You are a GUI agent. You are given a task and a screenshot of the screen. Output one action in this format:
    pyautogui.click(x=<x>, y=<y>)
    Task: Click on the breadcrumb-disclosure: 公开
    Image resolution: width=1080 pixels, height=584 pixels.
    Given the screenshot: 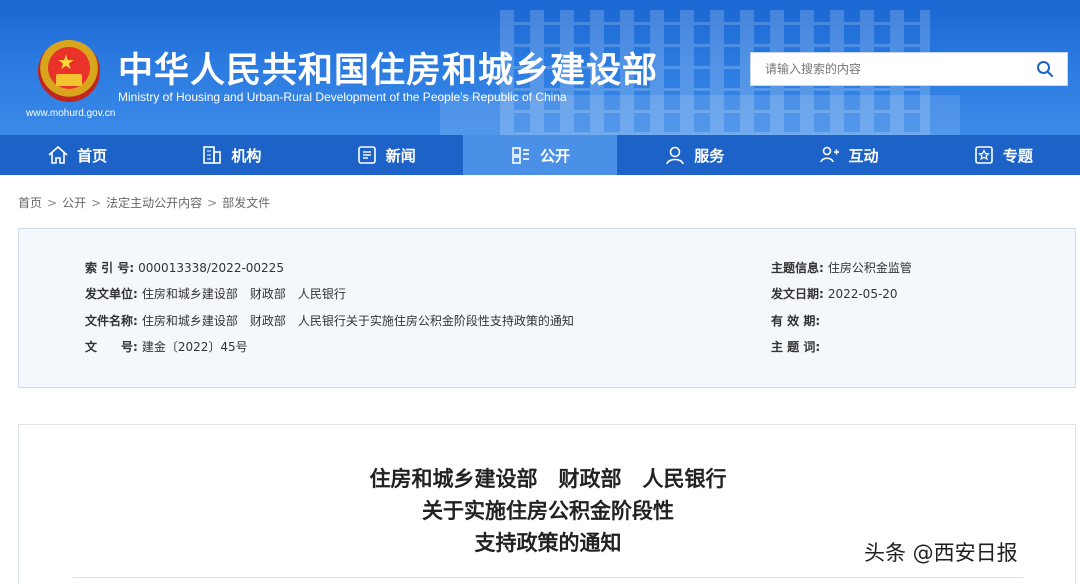 What is the action you would take?
    pyautogui.click(x=74, y=203)
    